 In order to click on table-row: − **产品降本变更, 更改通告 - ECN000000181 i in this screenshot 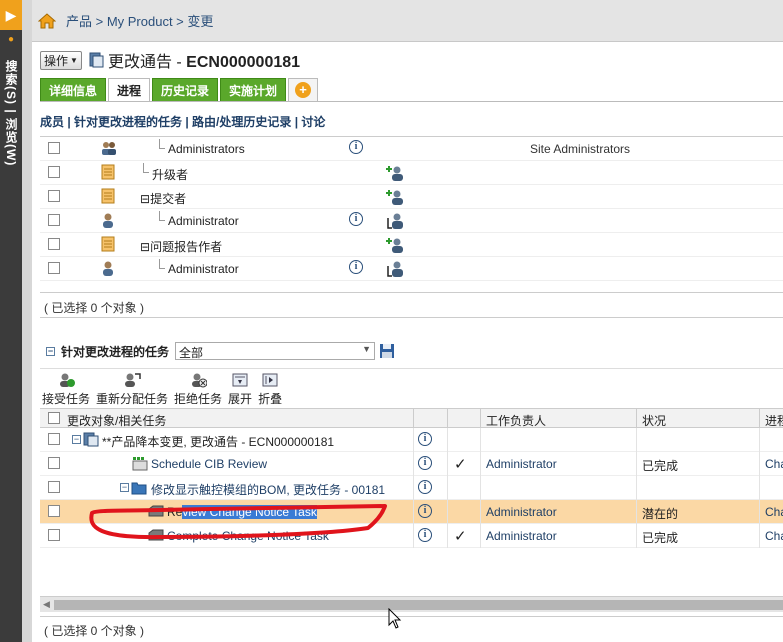, I will do `click(411, 440)`.